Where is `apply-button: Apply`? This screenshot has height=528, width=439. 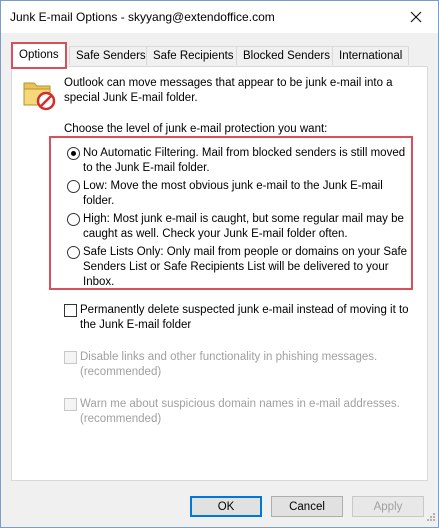 apply-button: Apply is located at coordinates (388, 506).